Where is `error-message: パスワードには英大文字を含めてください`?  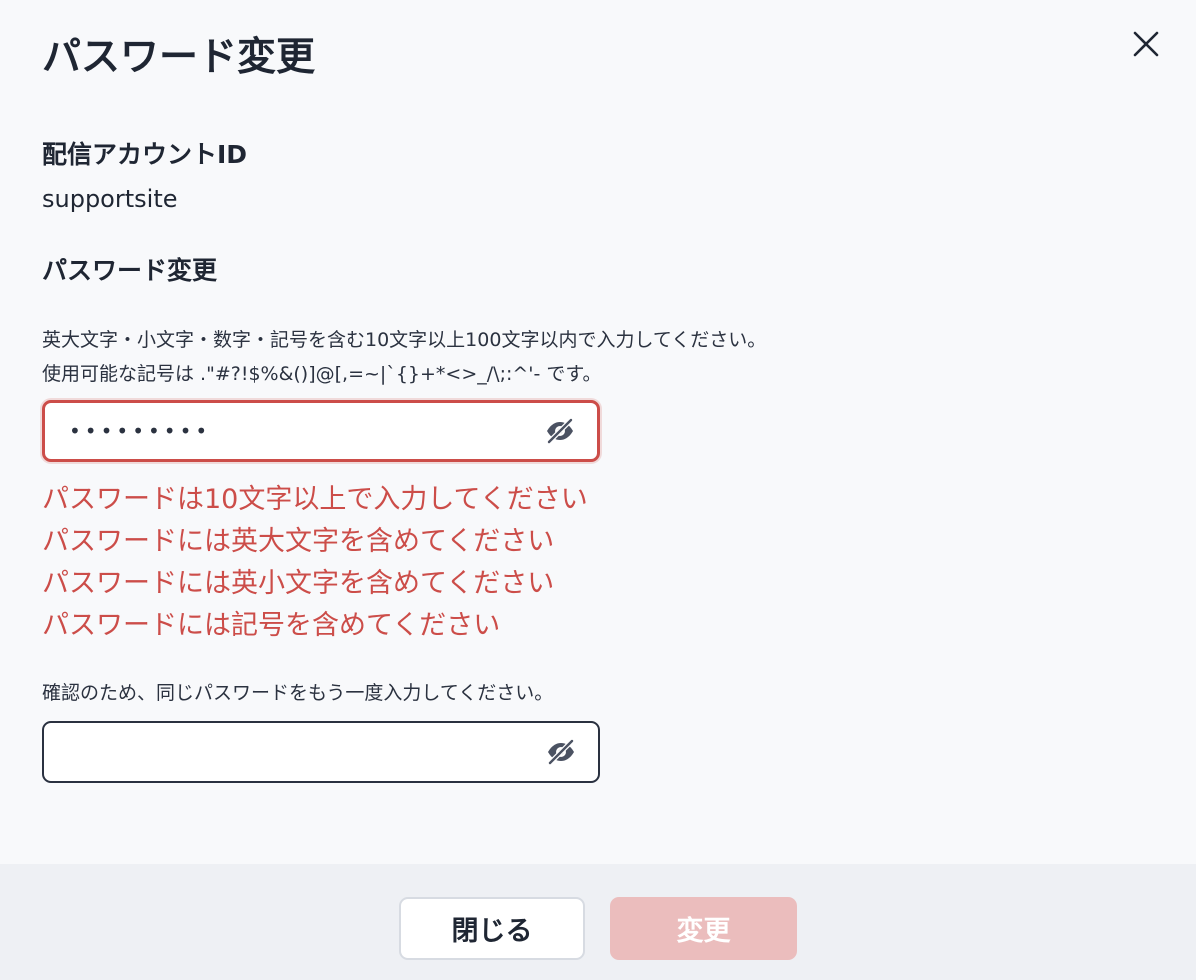
error-message: パスワードには英大文字を含めてください is located at coordinates (298, 541).